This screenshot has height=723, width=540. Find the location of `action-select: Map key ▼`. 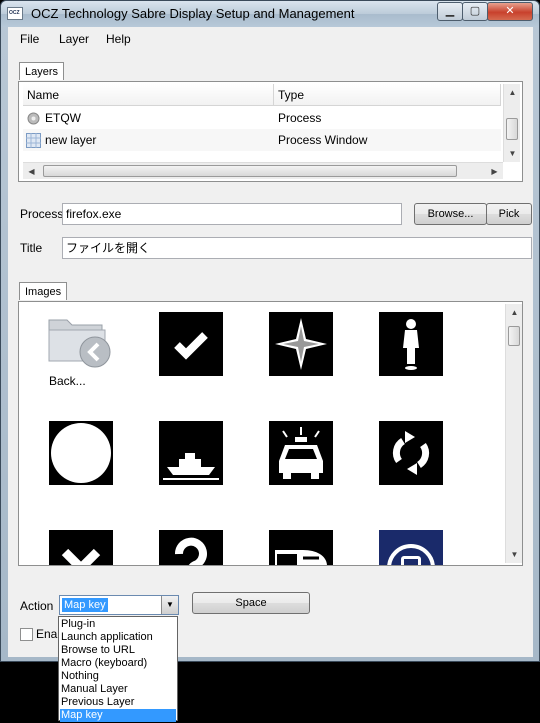

action-select: Map key ▼ is located at coordinates (119, 605).